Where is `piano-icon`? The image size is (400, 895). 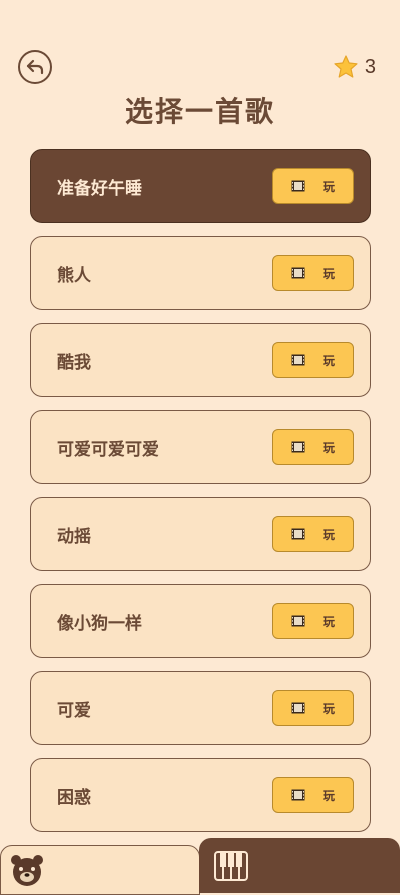 piano-icon is located at coordinates (231, 866).